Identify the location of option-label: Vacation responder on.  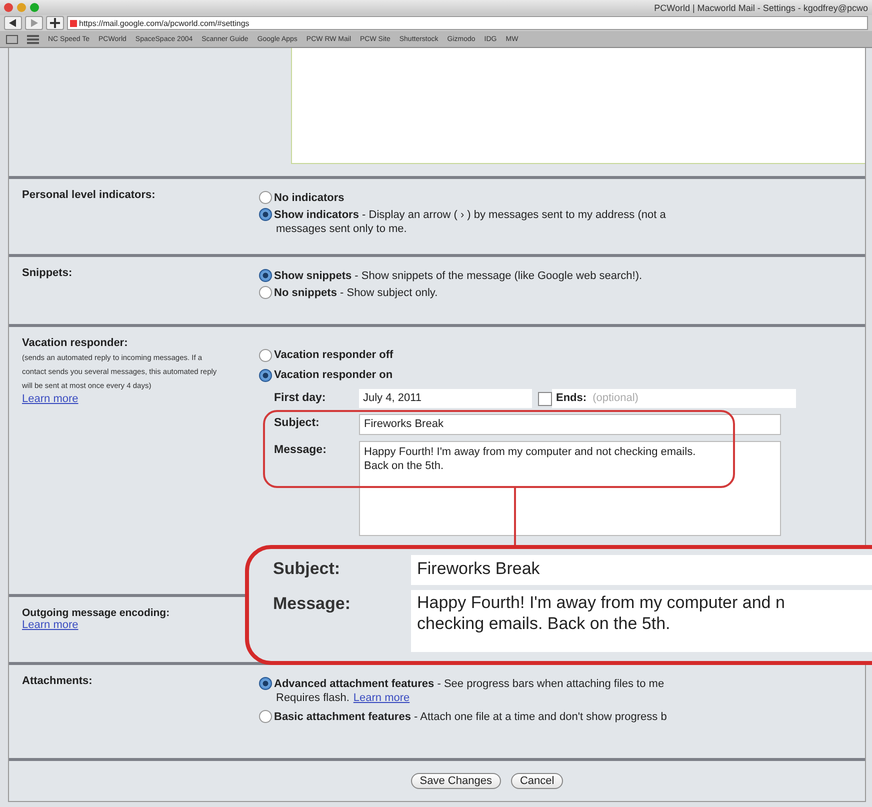
(333, 375).